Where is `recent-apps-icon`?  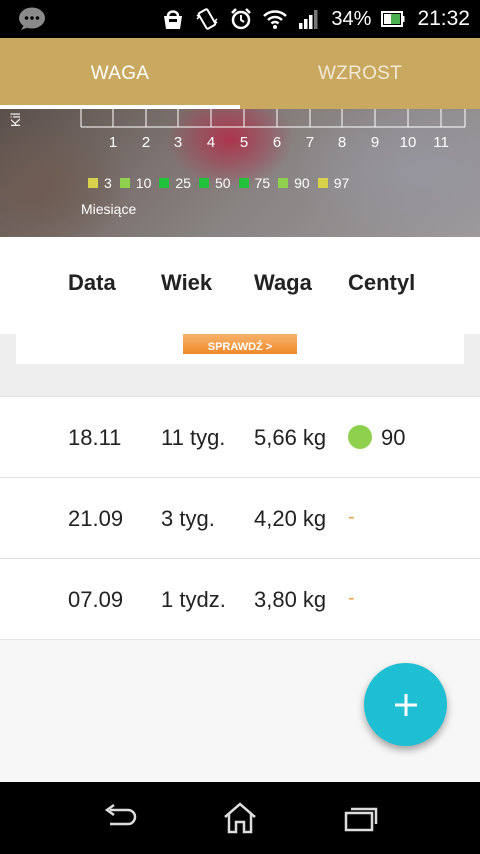 recent-apps-icon is located at coordinates (361, 819).